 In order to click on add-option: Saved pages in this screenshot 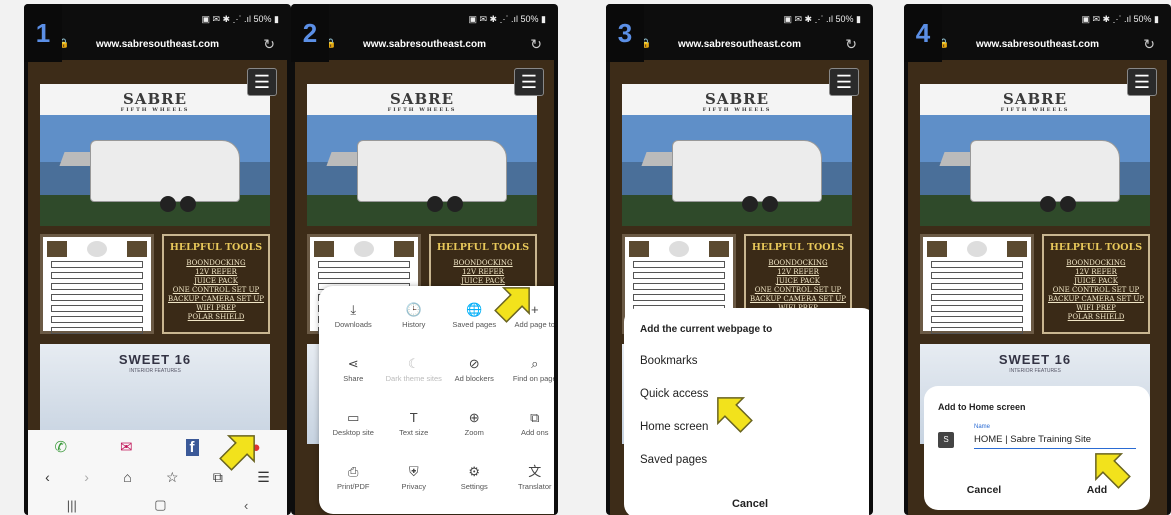, I will do `click(746, 460)`.